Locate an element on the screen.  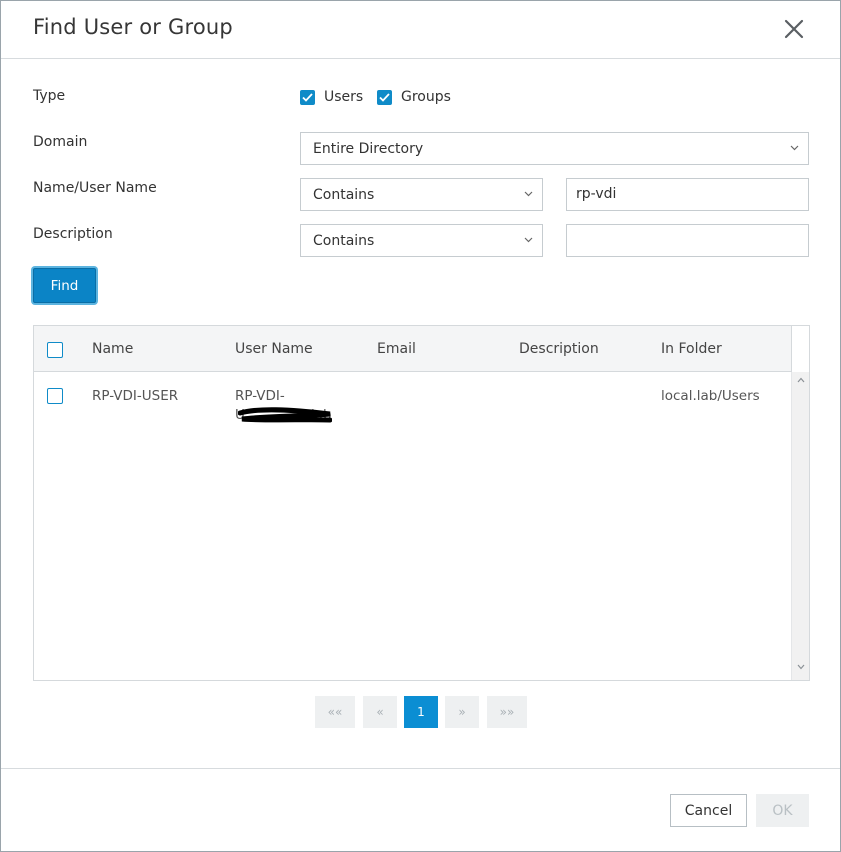
groups-checkbox-label: Groups is located at coordinates (426, 97).